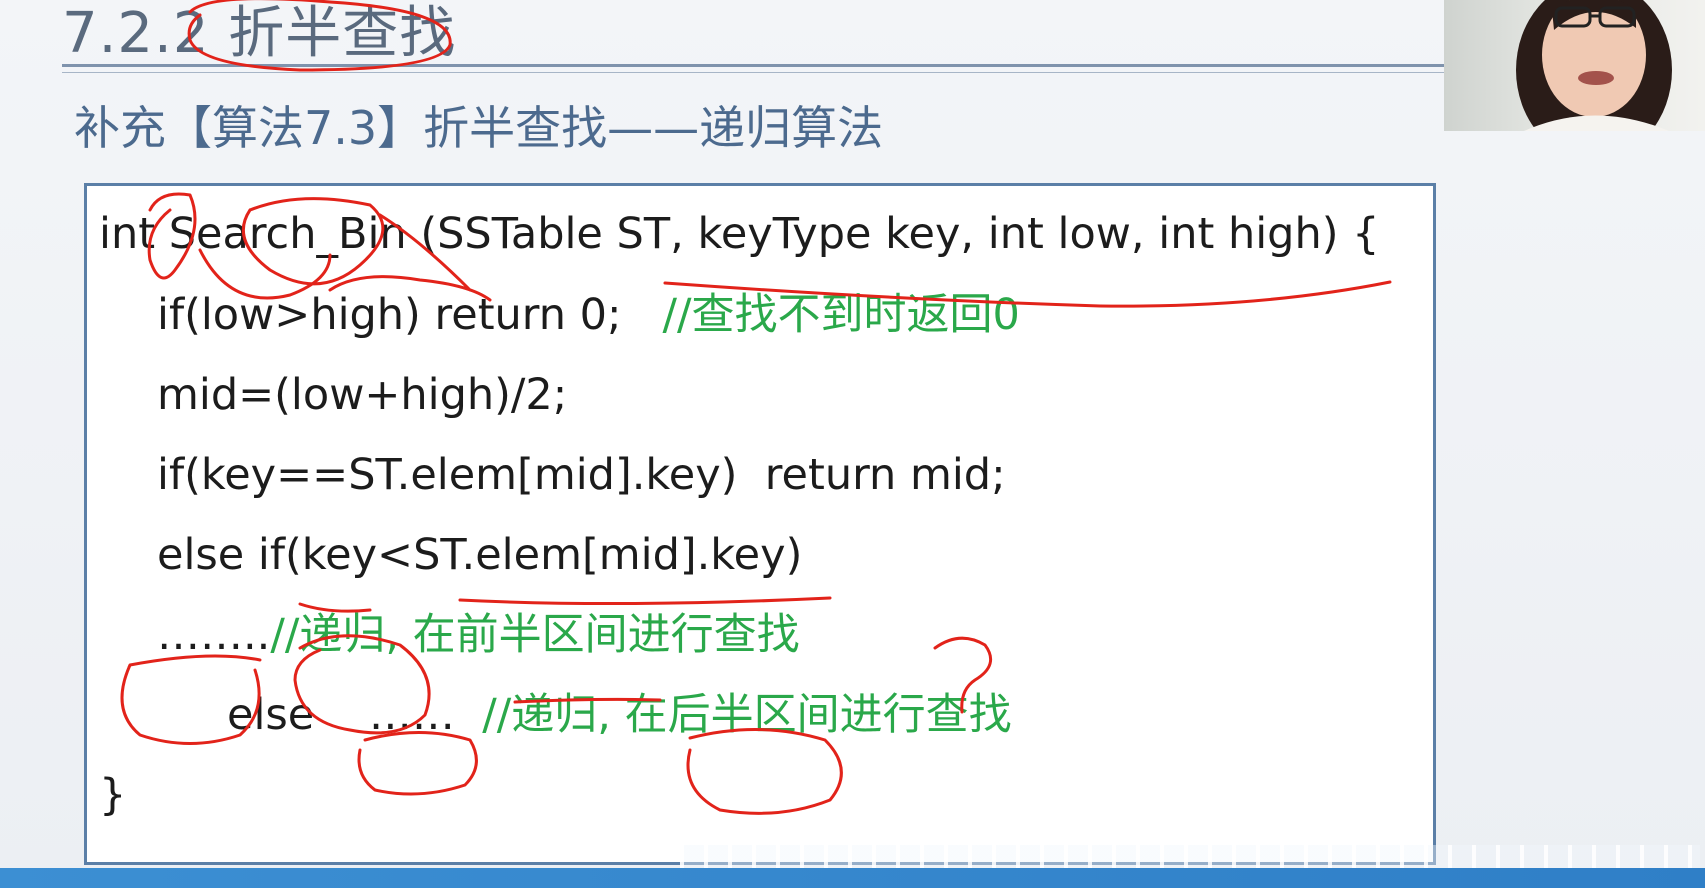 This screenshot has height=888, width=1705. Describe the element at coordinates (841, 315) in the screenshot. I see `code-comment: //查找不到时返回0` at that location.